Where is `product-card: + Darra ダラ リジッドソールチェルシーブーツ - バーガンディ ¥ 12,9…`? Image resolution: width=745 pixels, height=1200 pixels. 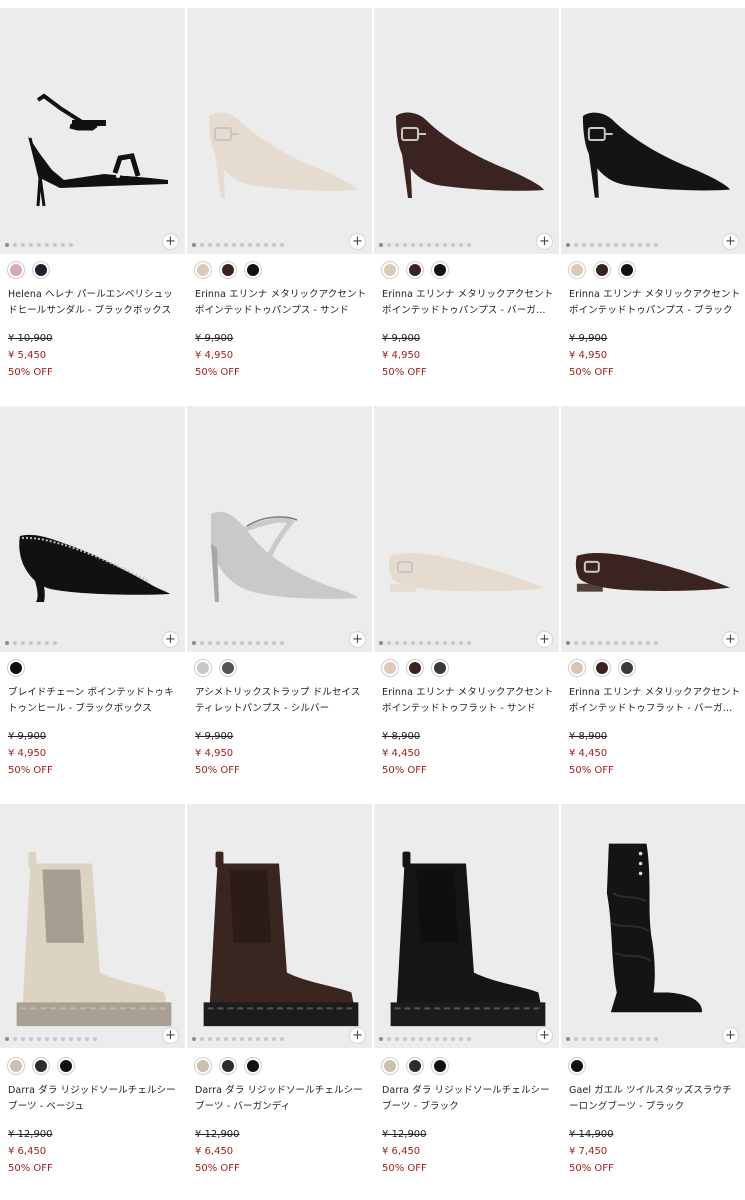
product-card: + Darra ダラ リジッドソールチェルシーブーツ - バーガンディ ¥ 12,9… is located at coordinates (280, 998).